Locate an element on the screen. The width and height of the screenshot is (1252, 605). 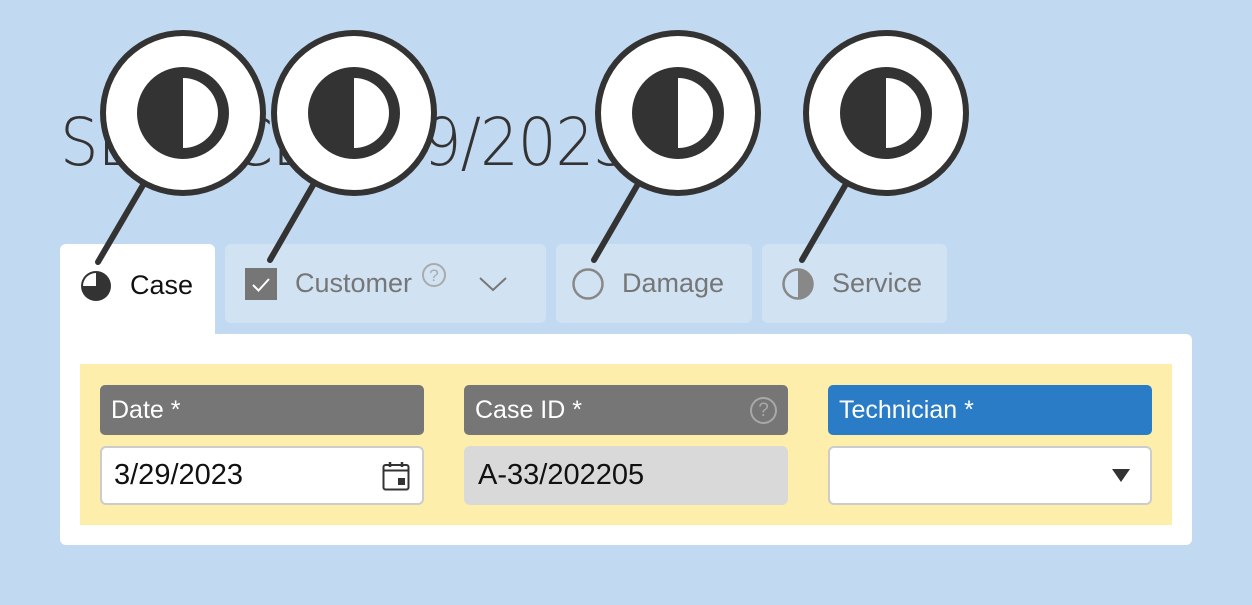
field-label: Technician * is located at coordinates (990, 410).